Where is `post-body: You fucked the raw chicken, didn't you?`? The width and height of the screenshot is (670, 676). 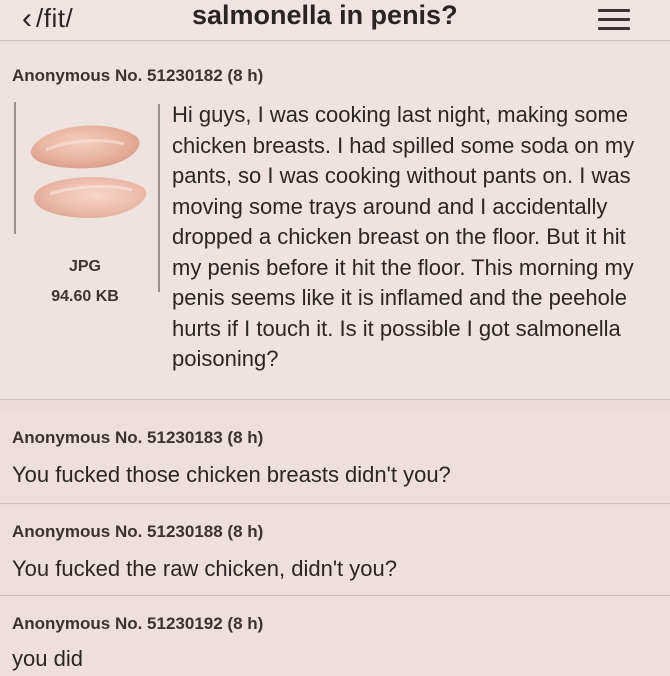 post-body: You fucked the raw chicken, didn't you? is located at coordinates (204, 568).